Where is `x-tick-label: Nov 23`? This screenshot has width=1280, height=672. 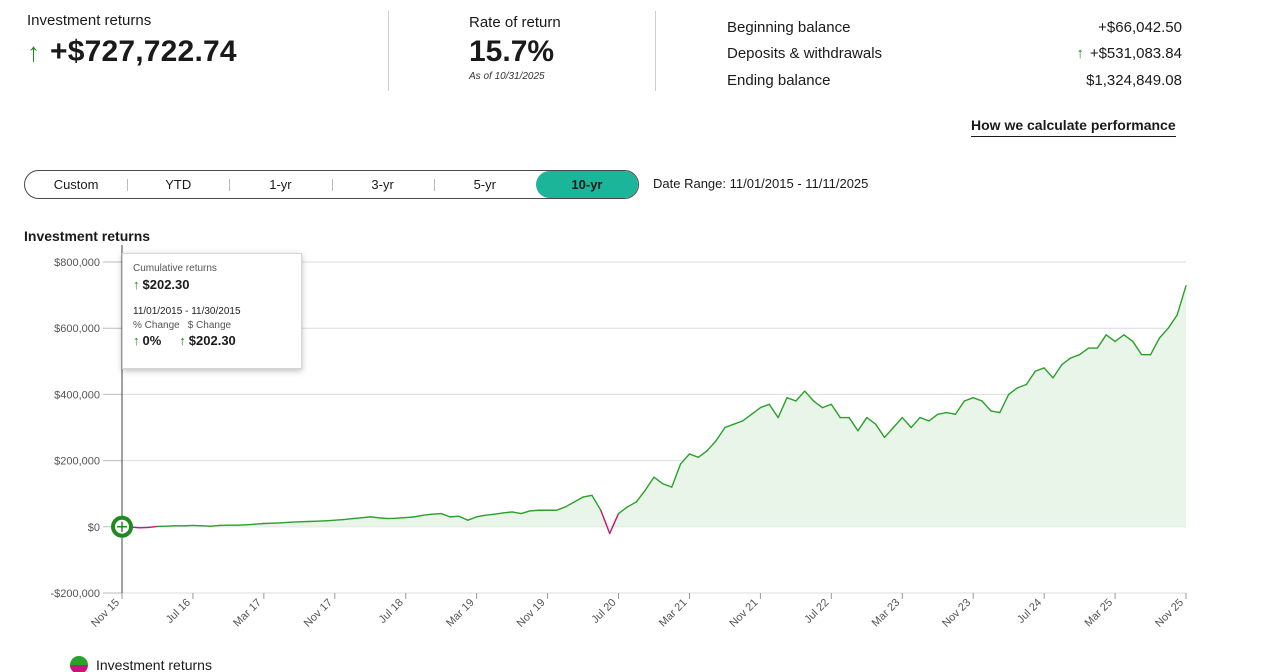 x-tick-label: Nov 23 is located at coordinates (956, 613).